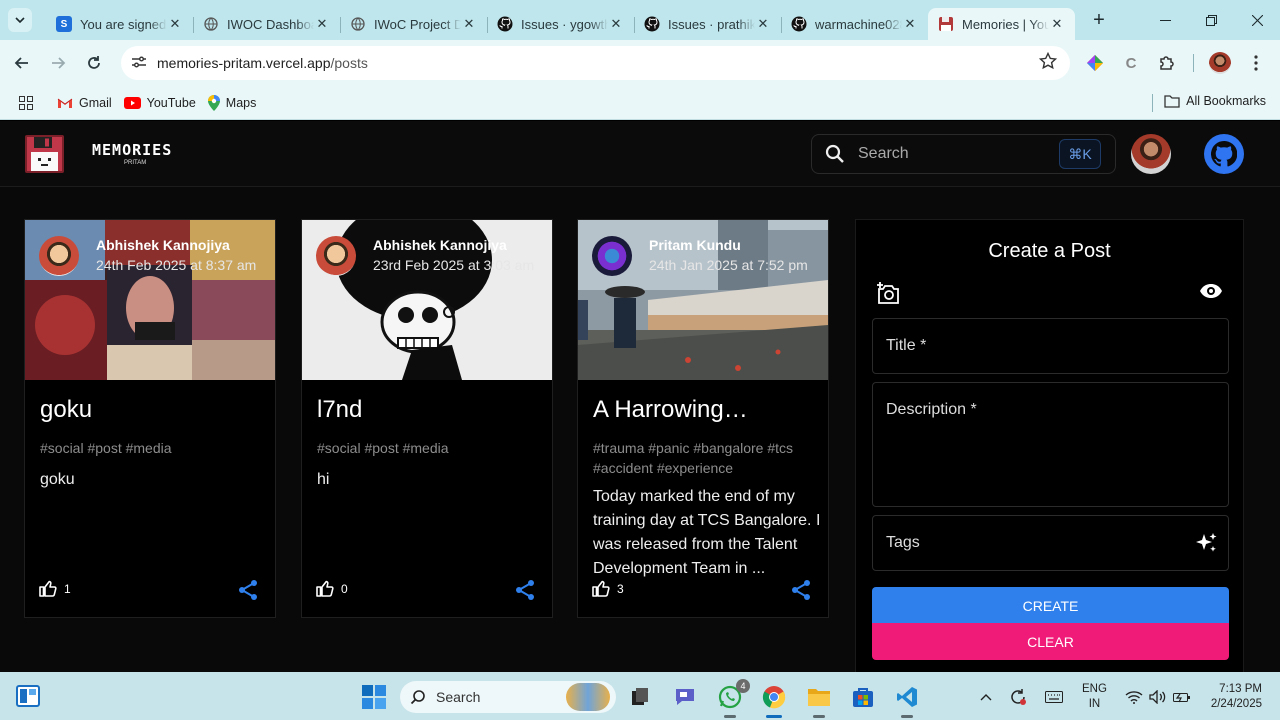 This screenshot has width=1280, height=720. I want to click on add-photo-icon, so click(889, 295).